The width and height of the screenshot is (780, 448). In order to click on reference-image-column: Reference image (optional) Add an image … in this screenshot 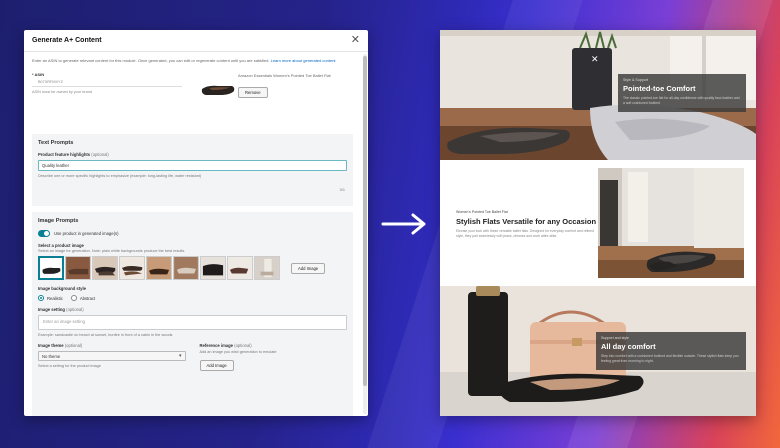, I will do `click(273, 357)`.